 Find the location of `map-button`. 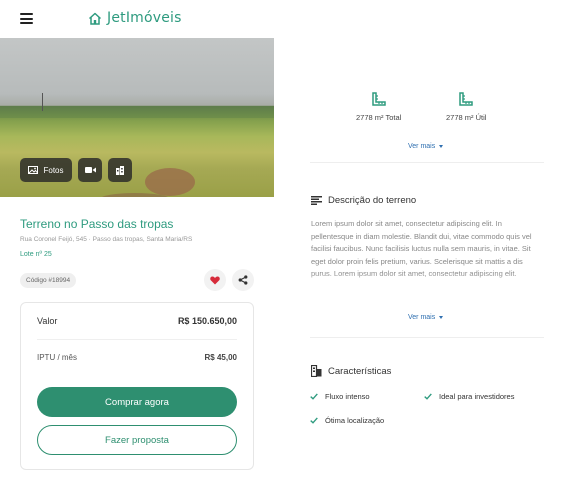

map-button is located at coordinates (120, 170).